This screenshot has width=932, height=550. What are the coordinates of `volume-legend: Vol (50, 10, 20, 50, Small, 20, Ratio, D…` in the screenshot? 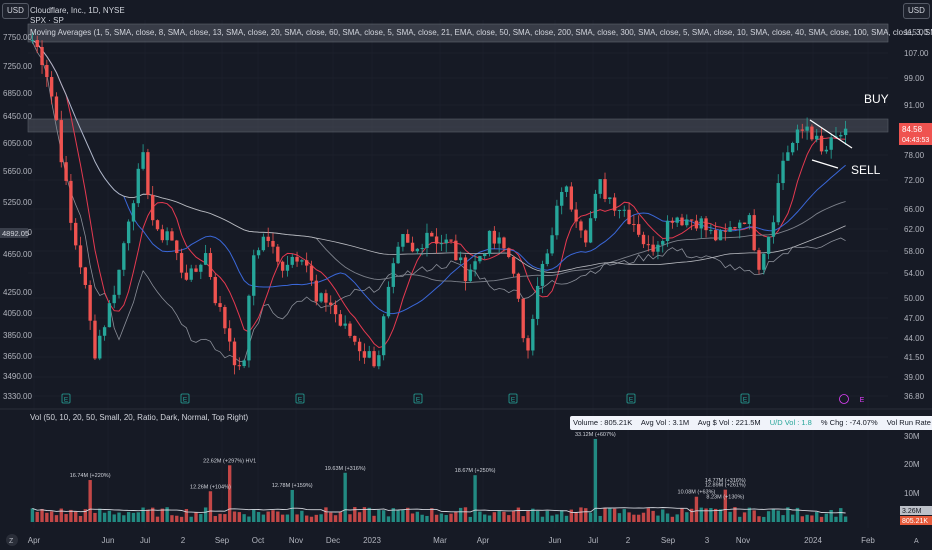 It's located at (139, 417).